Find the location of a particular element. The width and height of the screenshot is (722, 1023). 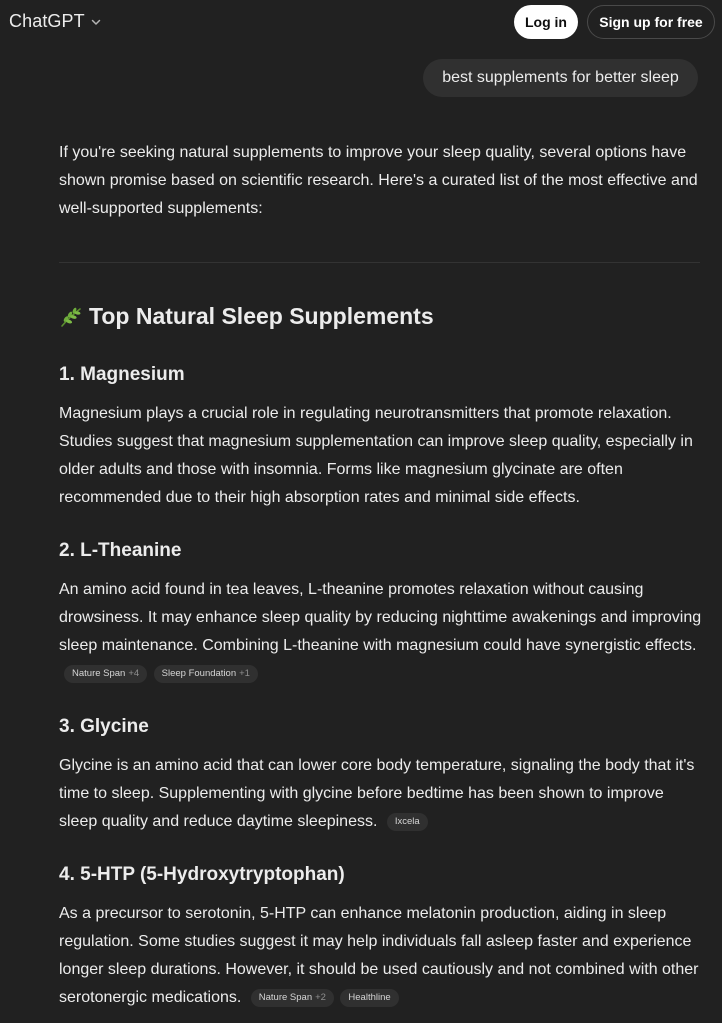

divider is located at coordinates (379, 262).